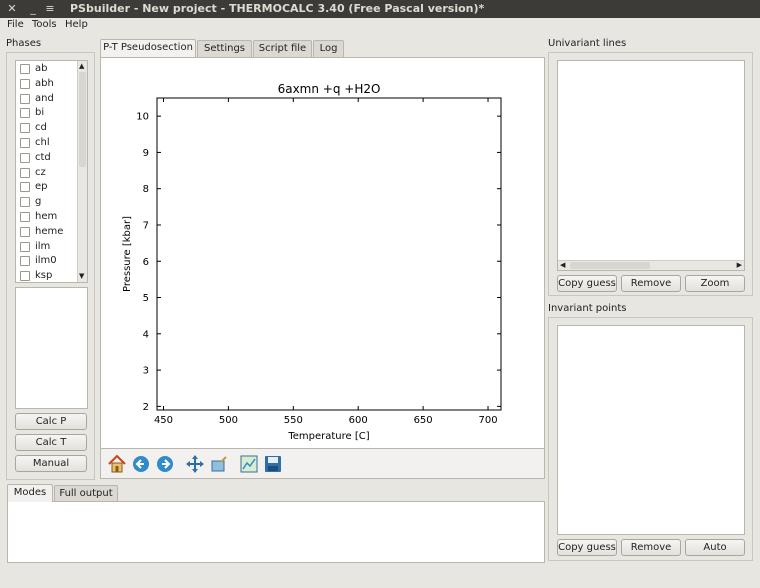 The height and width of the screenshot is (588, 760). What do you see at coordinates (43, 246) in the screenshot?
I see `phase-label: ilm` at bounding box center [43, 246].